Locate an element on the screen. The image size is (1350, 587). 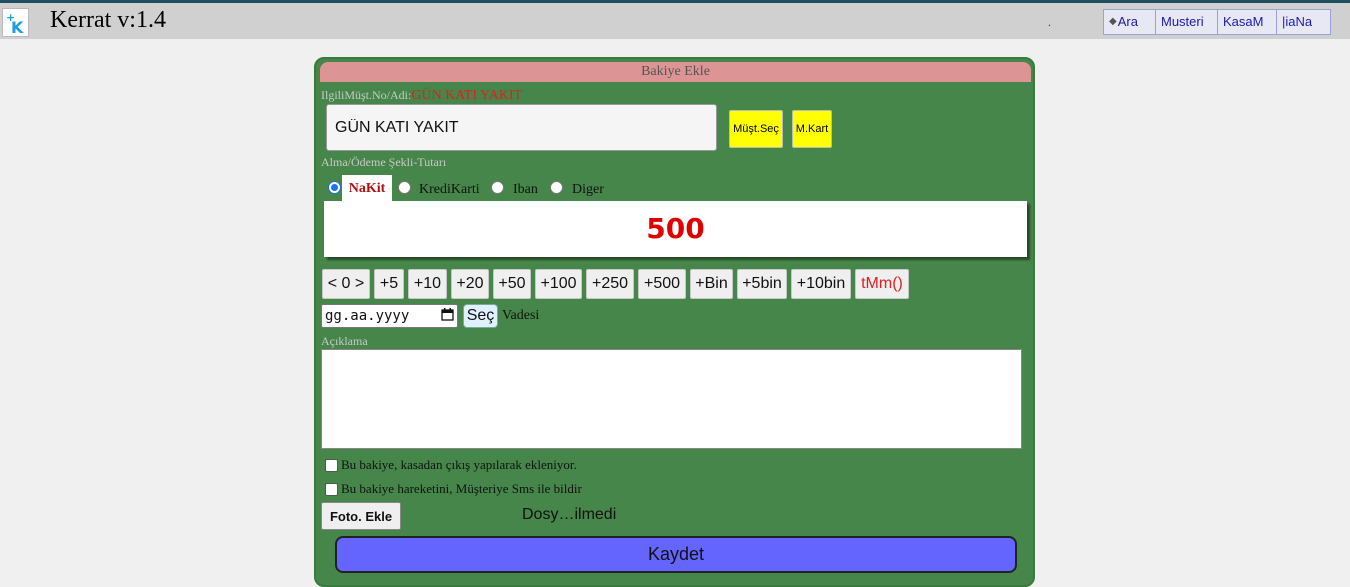
form-title: Bakiye Ekle is located at coordinates (675, 72).